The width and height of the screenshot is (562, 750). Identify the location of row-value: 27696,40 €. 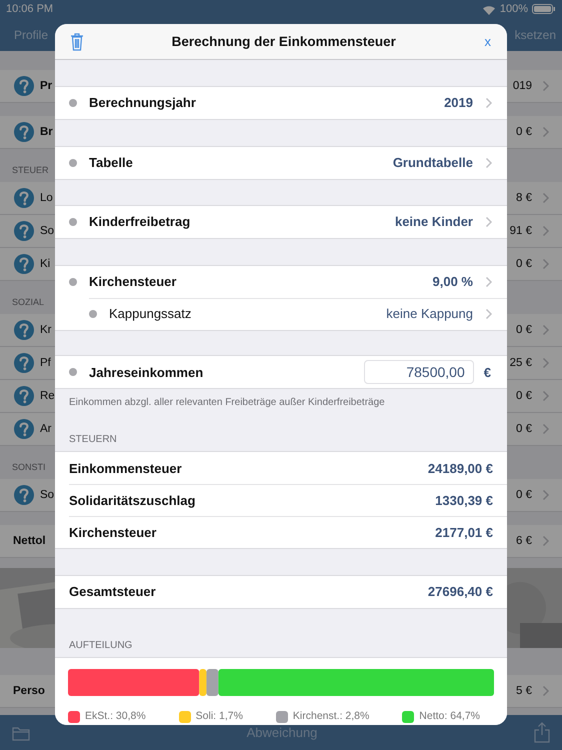
(460, 592).